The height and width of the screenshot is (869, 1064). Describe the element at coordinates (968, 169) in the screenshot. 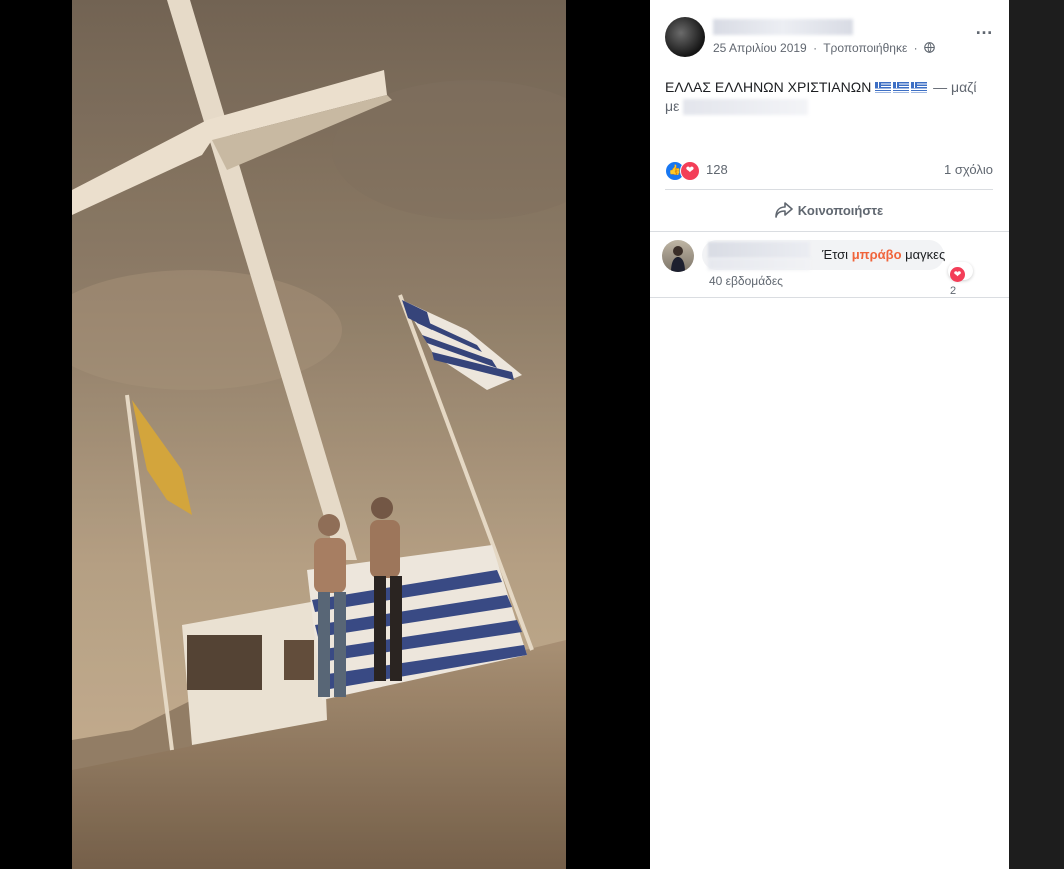

I see `comment-count: 1 σχόλιο` at that location.